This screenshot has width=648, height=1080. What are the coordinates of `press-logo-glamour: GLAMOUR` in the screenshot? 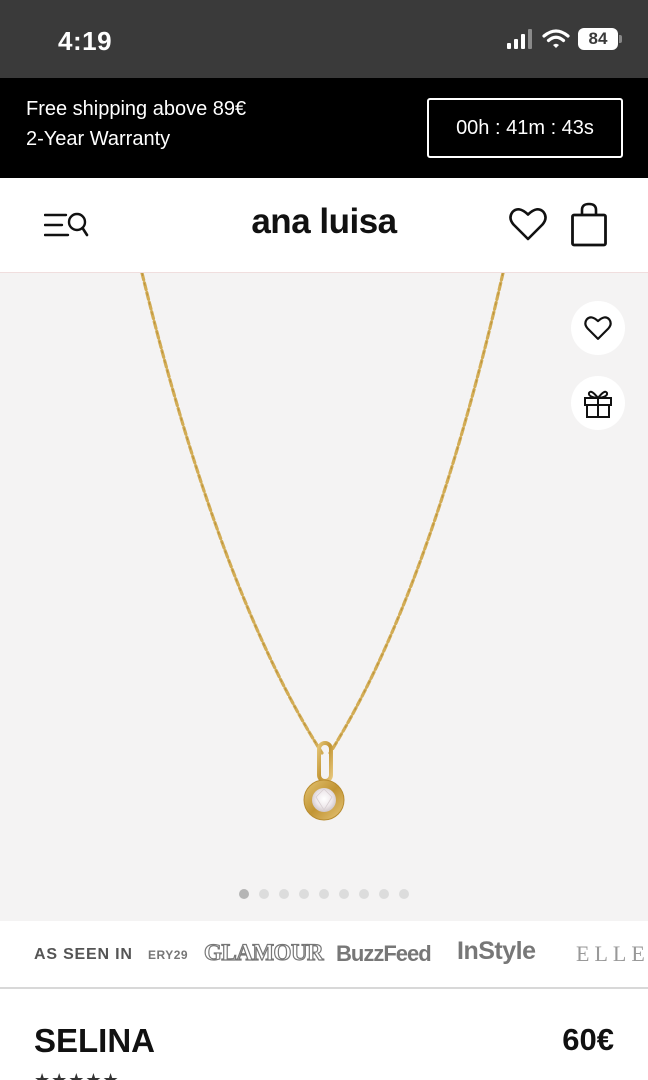 It's located at (263, 952).